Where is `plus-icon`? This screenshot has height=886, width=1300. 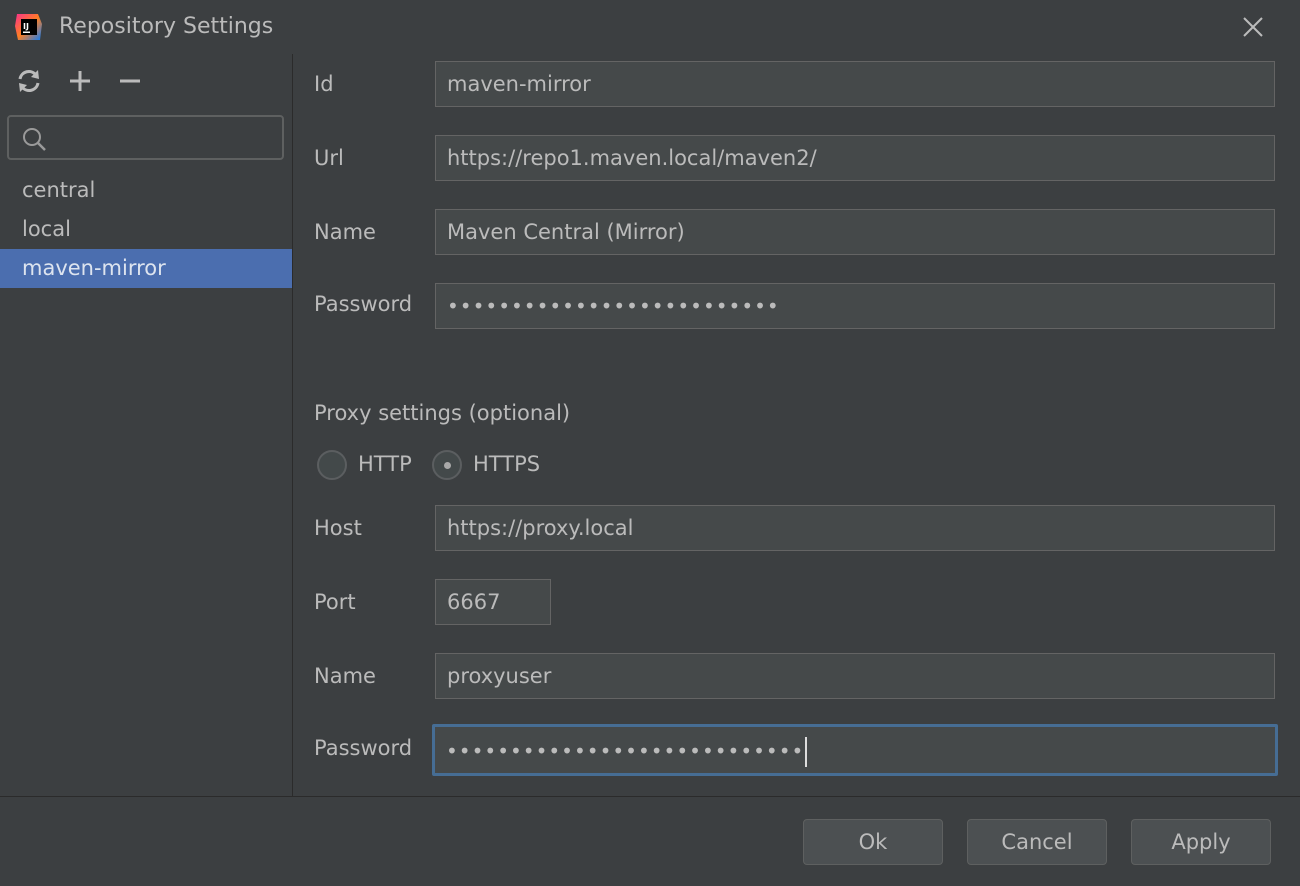 plus-icon is located at coordinates (80, 81).